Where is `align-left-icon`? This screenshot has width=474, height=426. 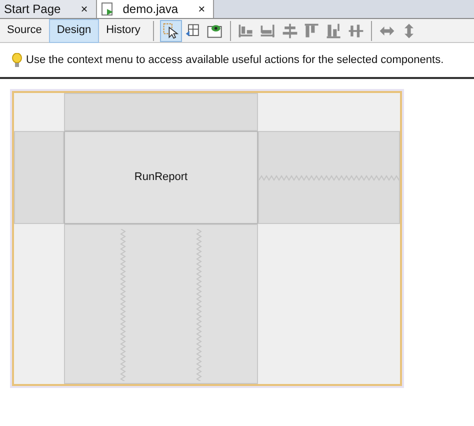 align-left-icon is located at coordinates (246, 31).